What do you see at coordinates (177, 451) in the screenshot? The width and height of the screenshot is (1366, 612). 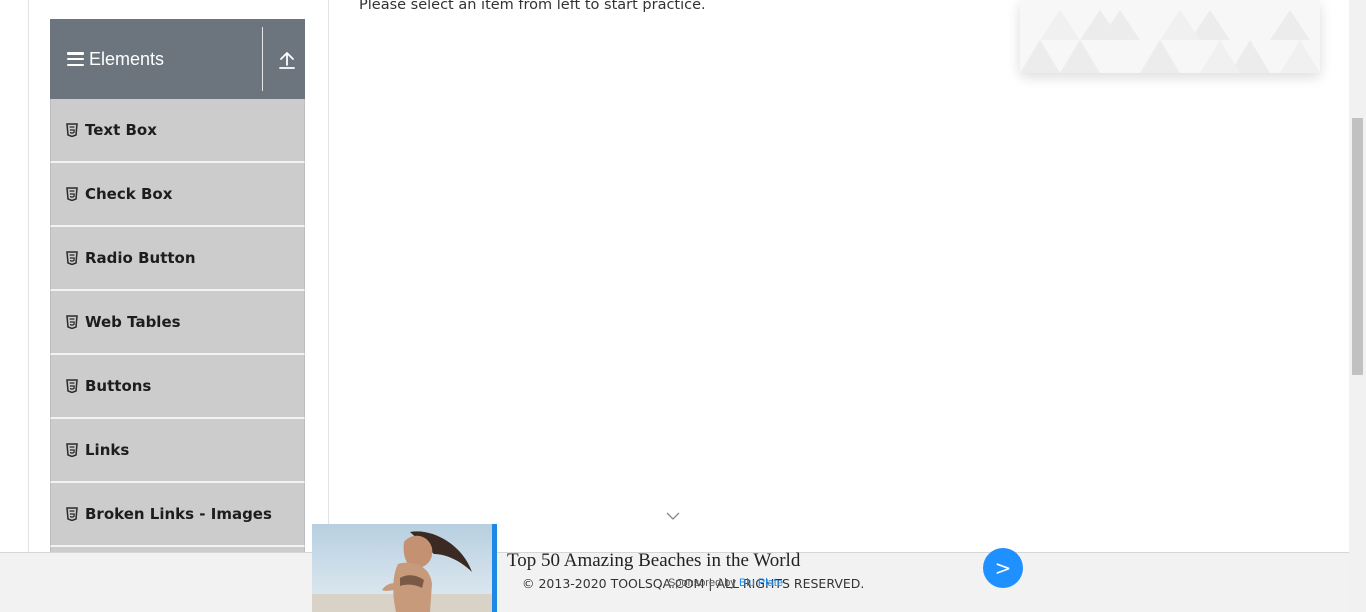 I see `sidebar-item-links: Links` at bounding box center [177, 451].